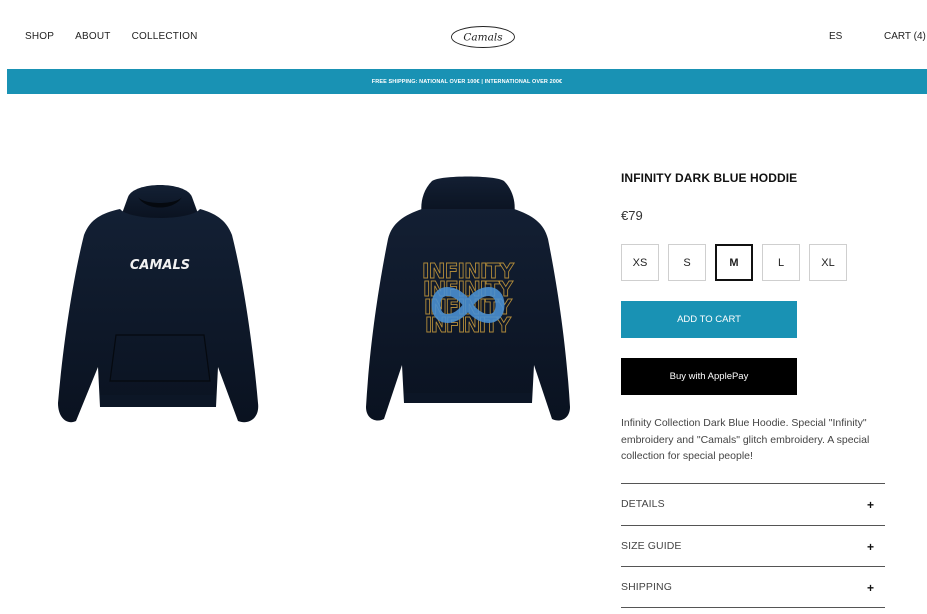  Describe the element at coordinates (643, 504) in the screenshot. I see `accordion-details-label: DETAILS` at that location.